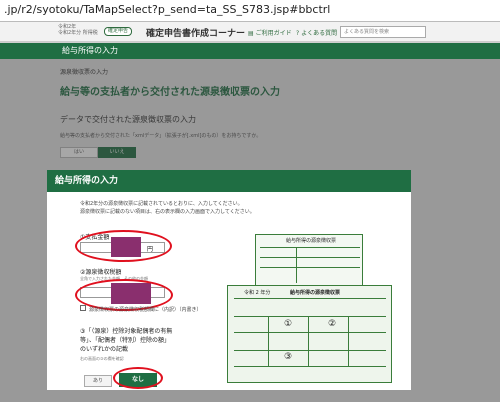 The width and height of the screenshot is (500, 402). I want to click on era-label: 令和2年 令和2年分 所得税, so click(78, 30).